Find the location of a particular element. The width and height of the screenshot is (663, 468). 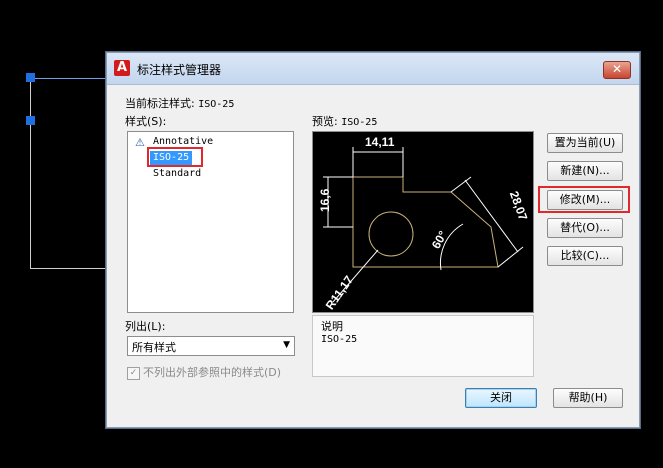

set-current-button: 置为当前(U) is located at coordinates (585, 143).